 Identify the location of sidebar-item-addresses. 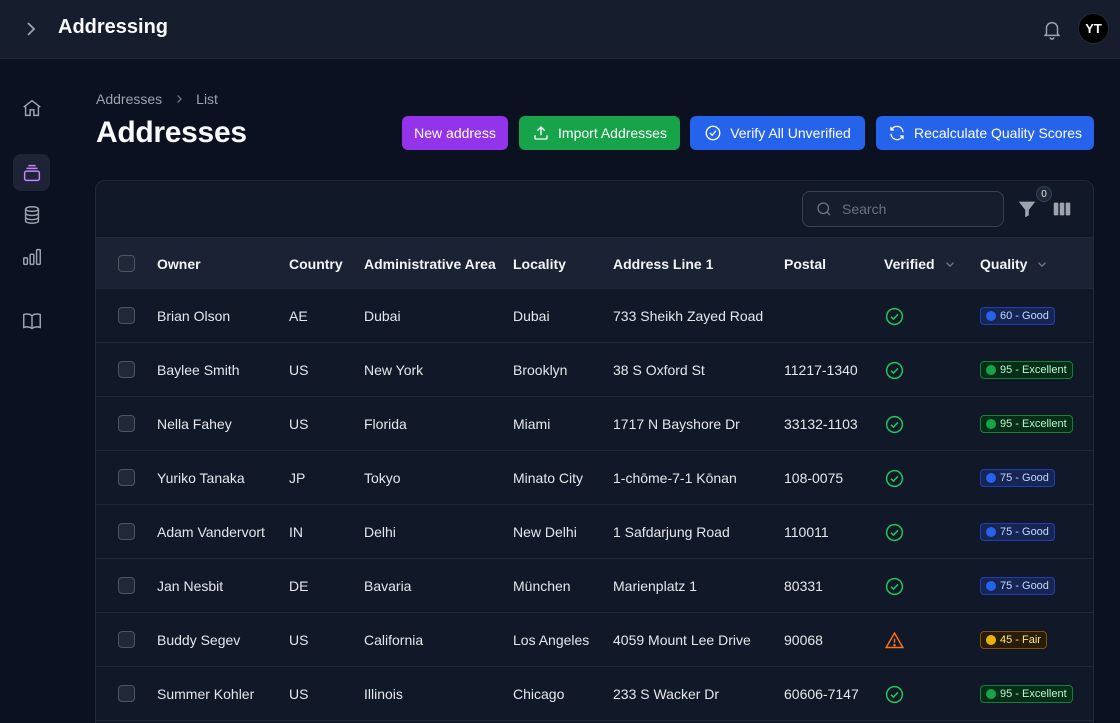
(31, 172).